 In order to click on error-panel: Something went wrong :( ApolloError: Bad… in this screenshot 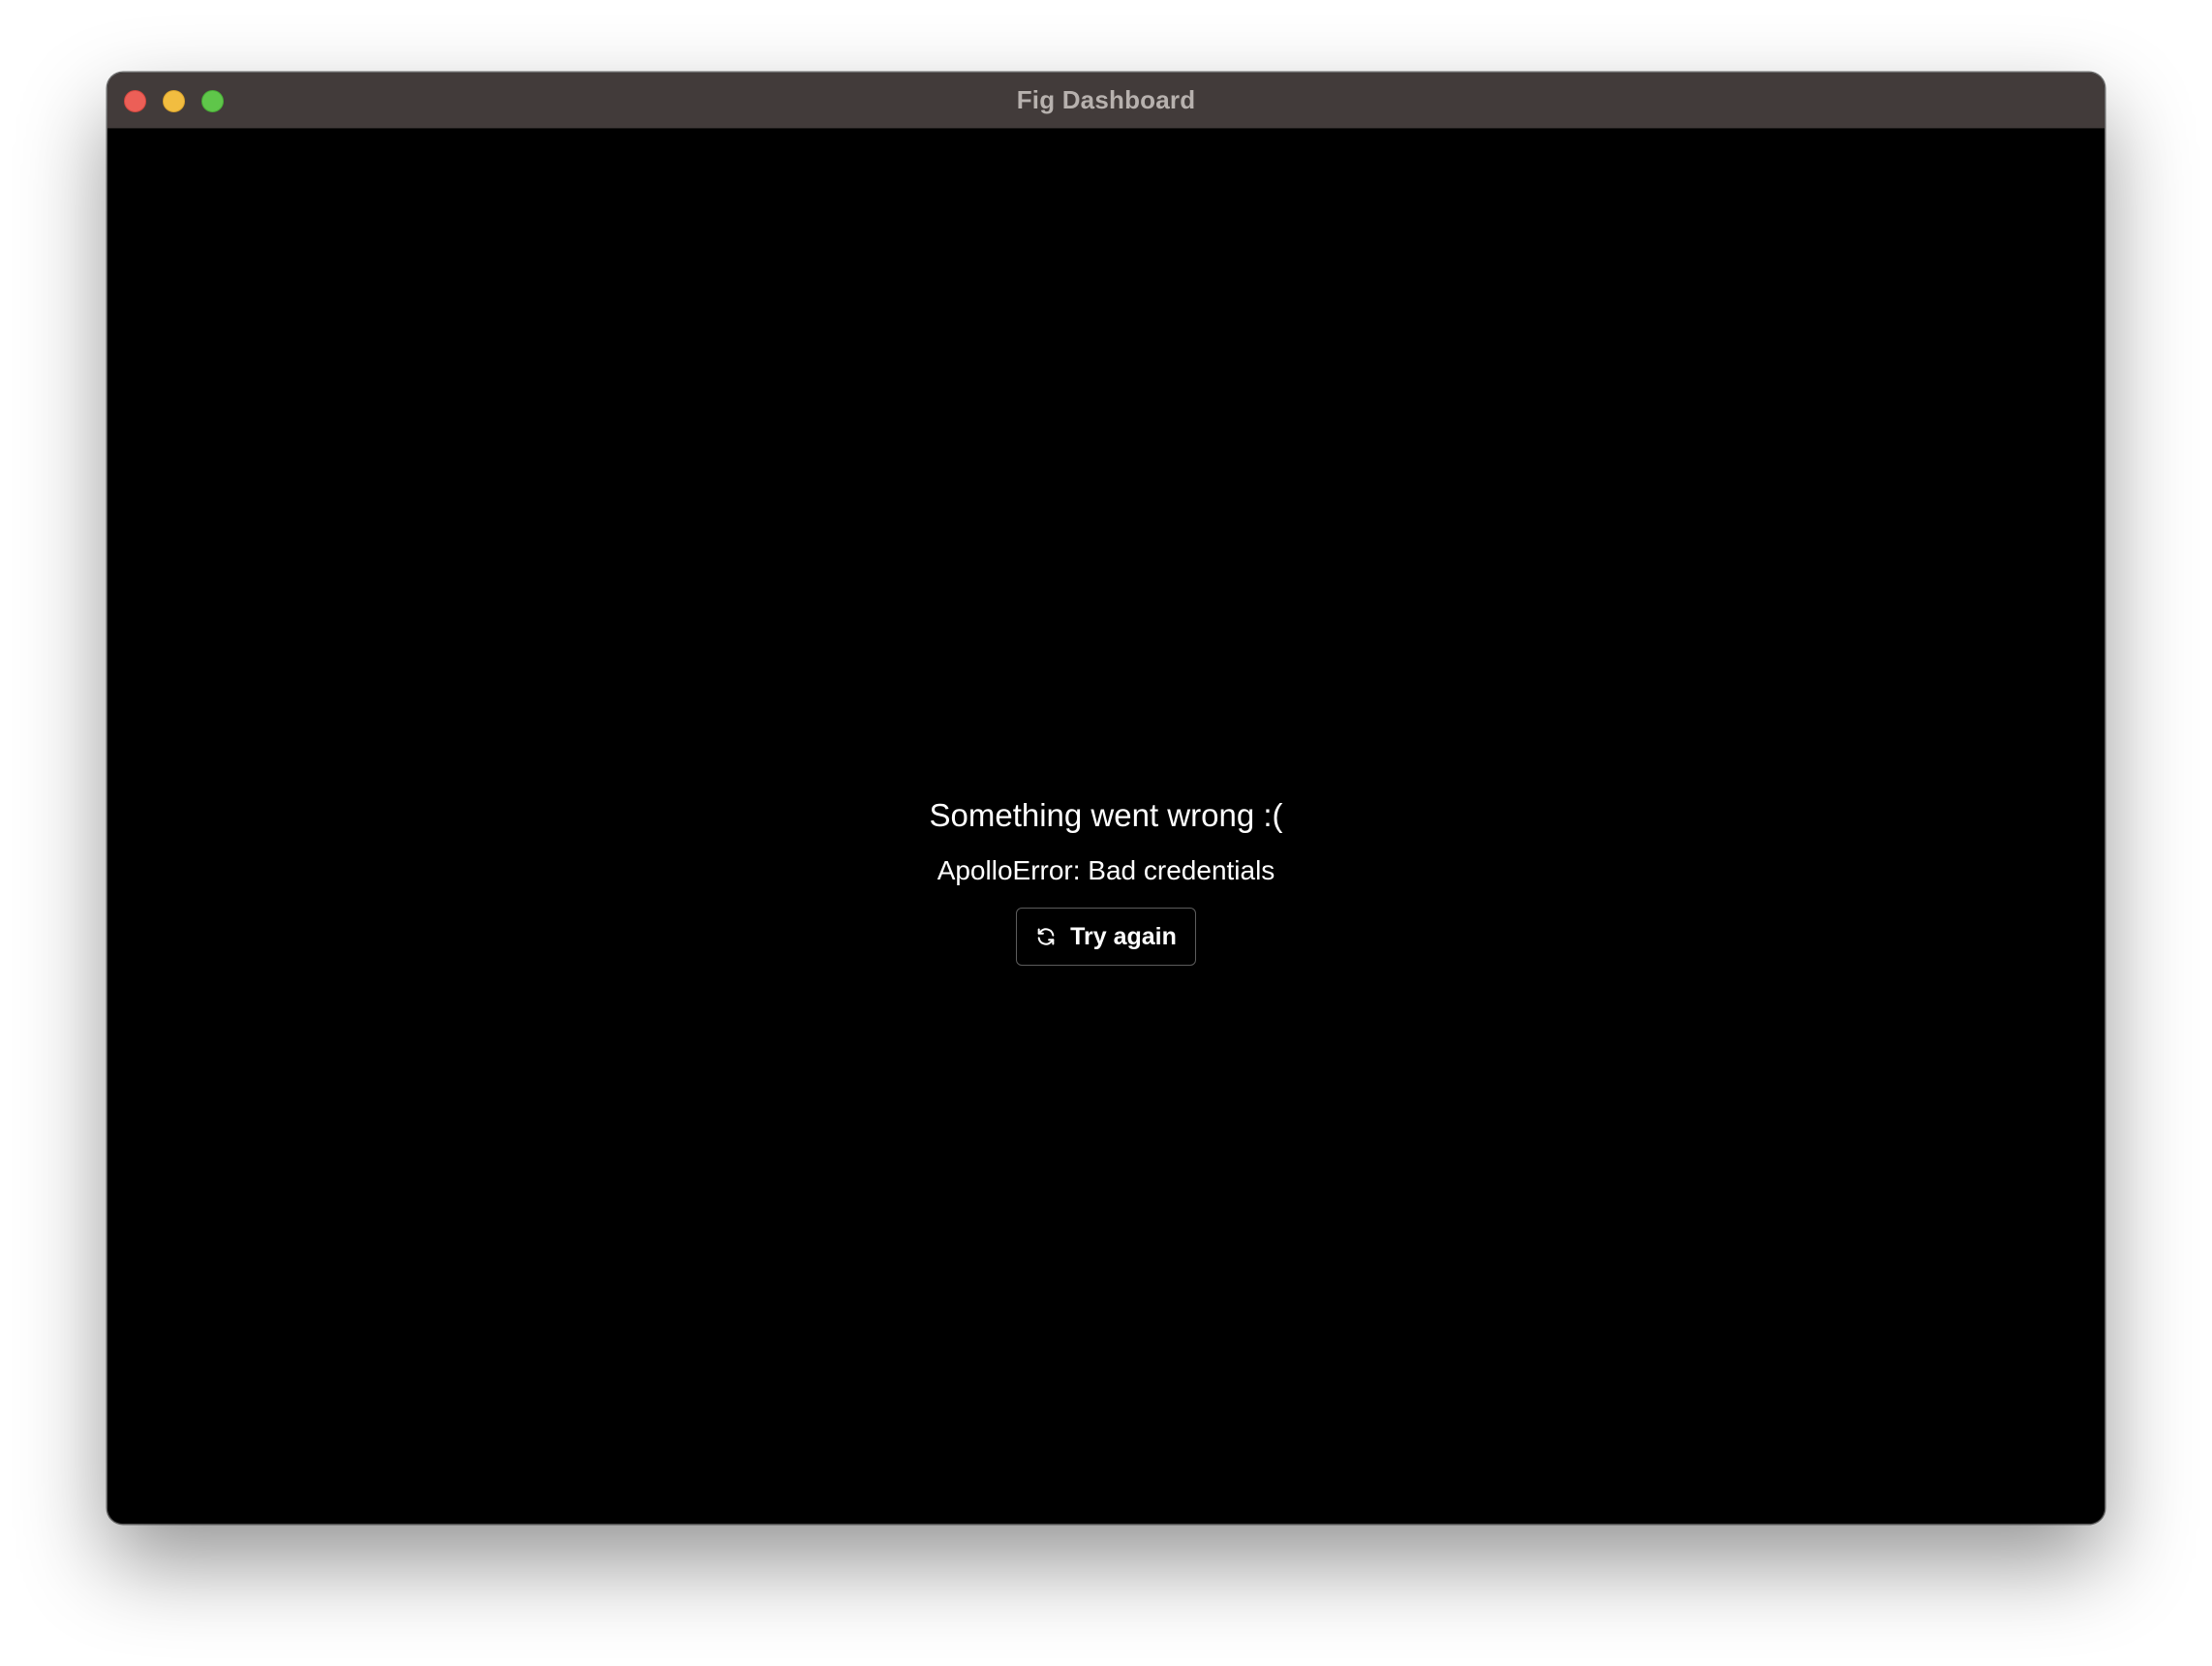, I will do `click(1106, 881)`.